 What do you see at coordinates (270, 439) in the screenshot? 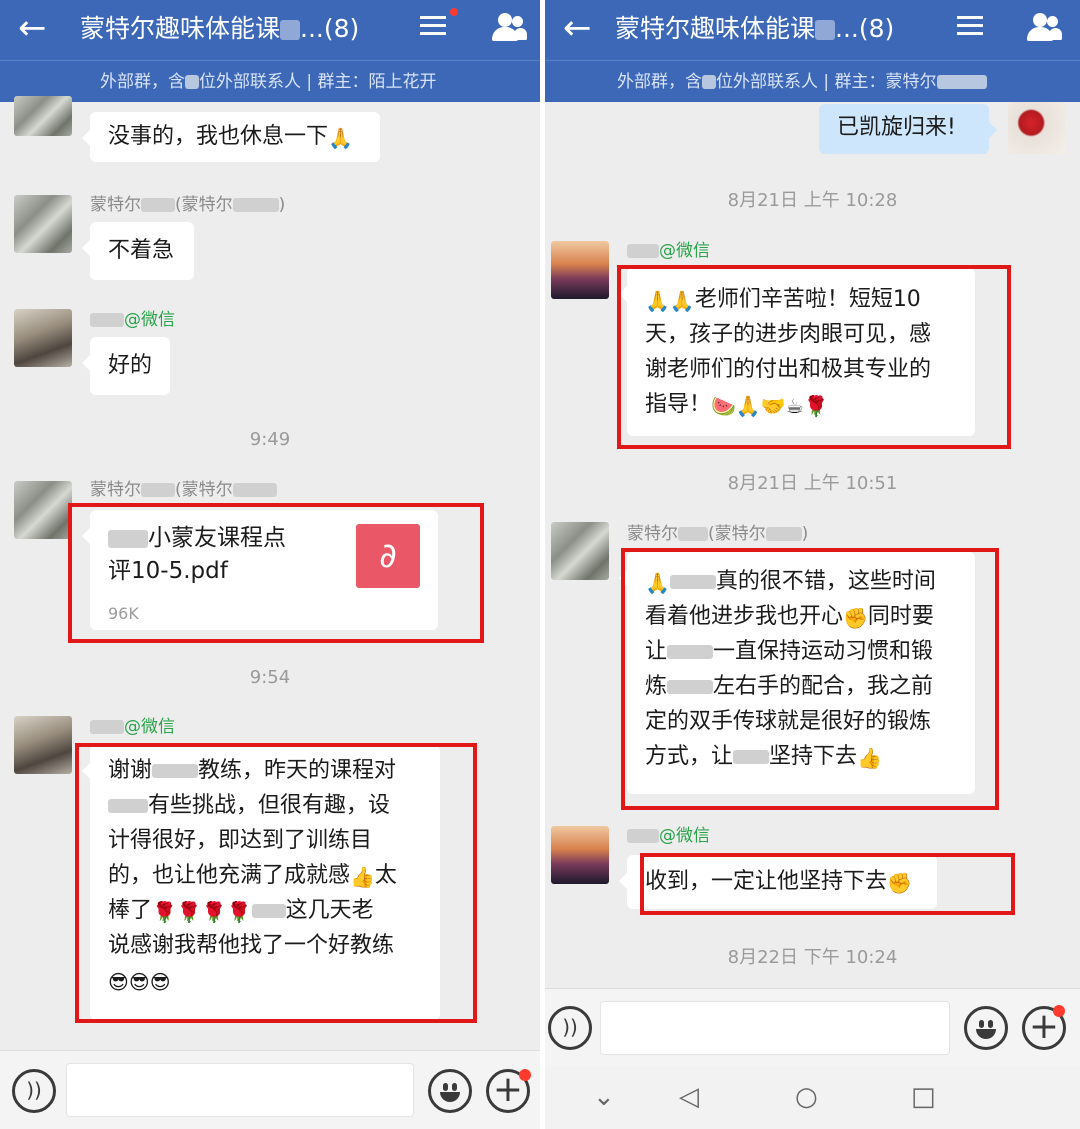
I see `timestamp: 9:49` at bounding box center [270, 439].